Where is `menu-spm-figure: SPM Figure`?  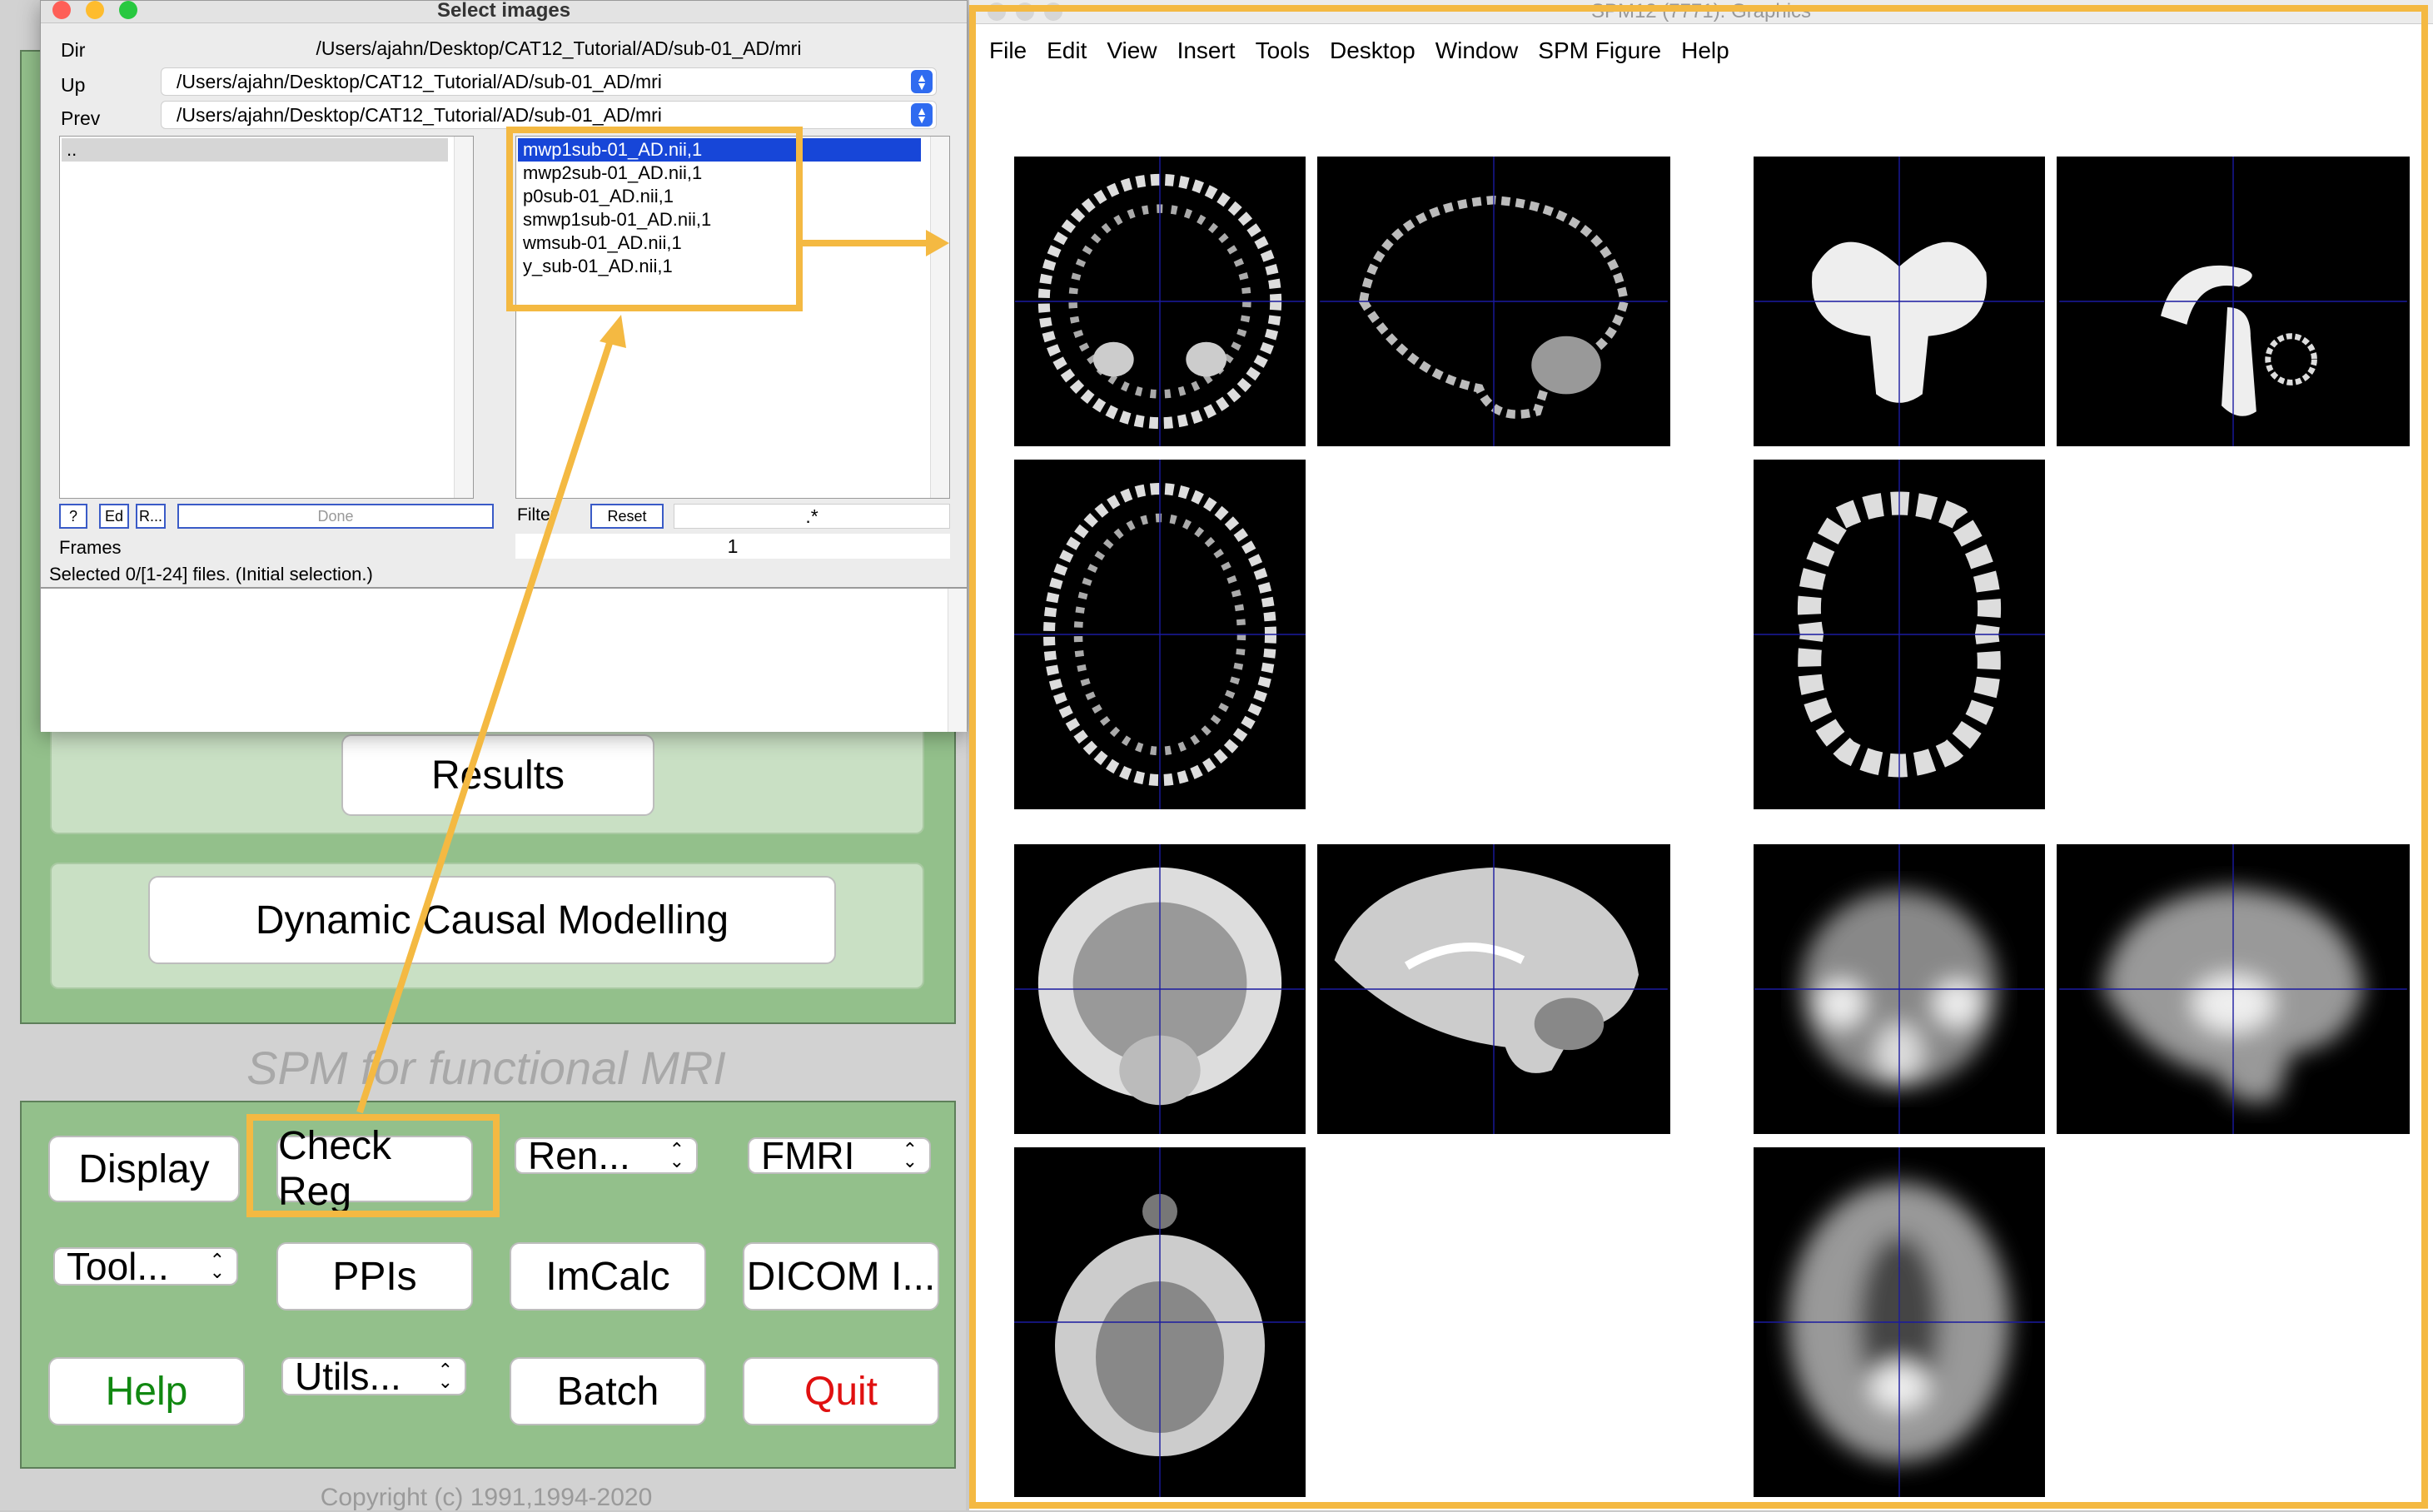 menu-spm-figure: SPM Figure is located at coordinates (1599, 51).